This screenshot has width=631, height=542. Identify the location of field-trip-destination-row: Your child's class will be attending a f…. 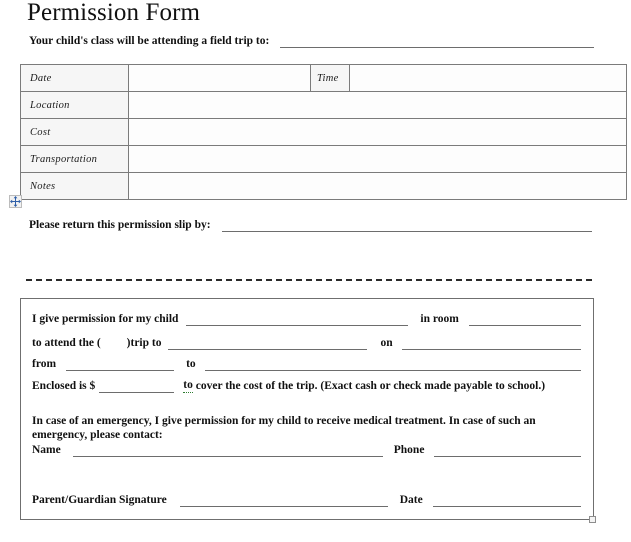
(311, 41).